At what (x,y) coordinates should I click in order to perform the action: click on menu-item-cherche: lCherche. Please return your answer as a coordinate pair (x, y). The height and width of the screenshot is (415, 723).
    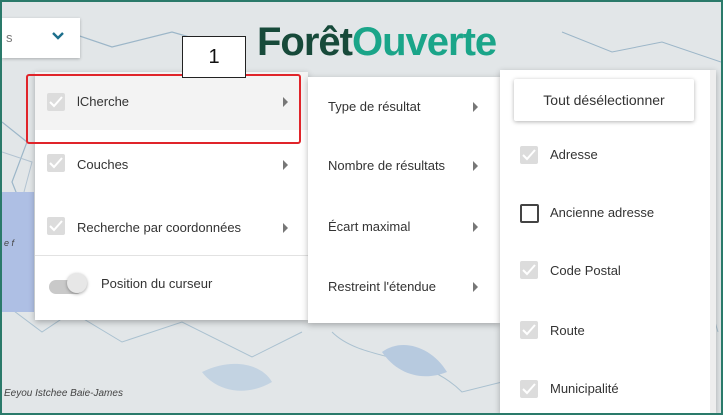
    Looking at the image, I should click on (171, 101).